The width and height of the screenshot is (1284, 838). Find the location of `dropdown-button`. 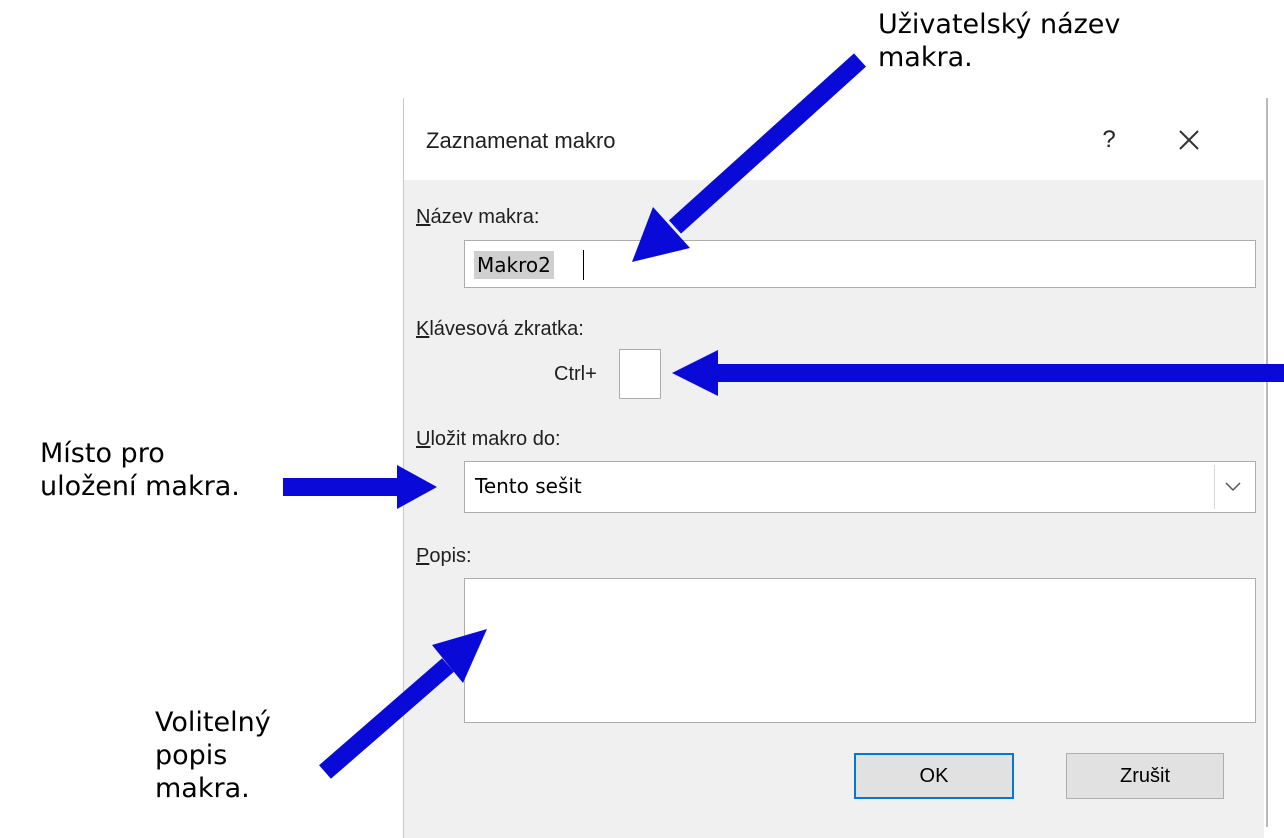

dropdown-button is located at coordinates (1233, 487).